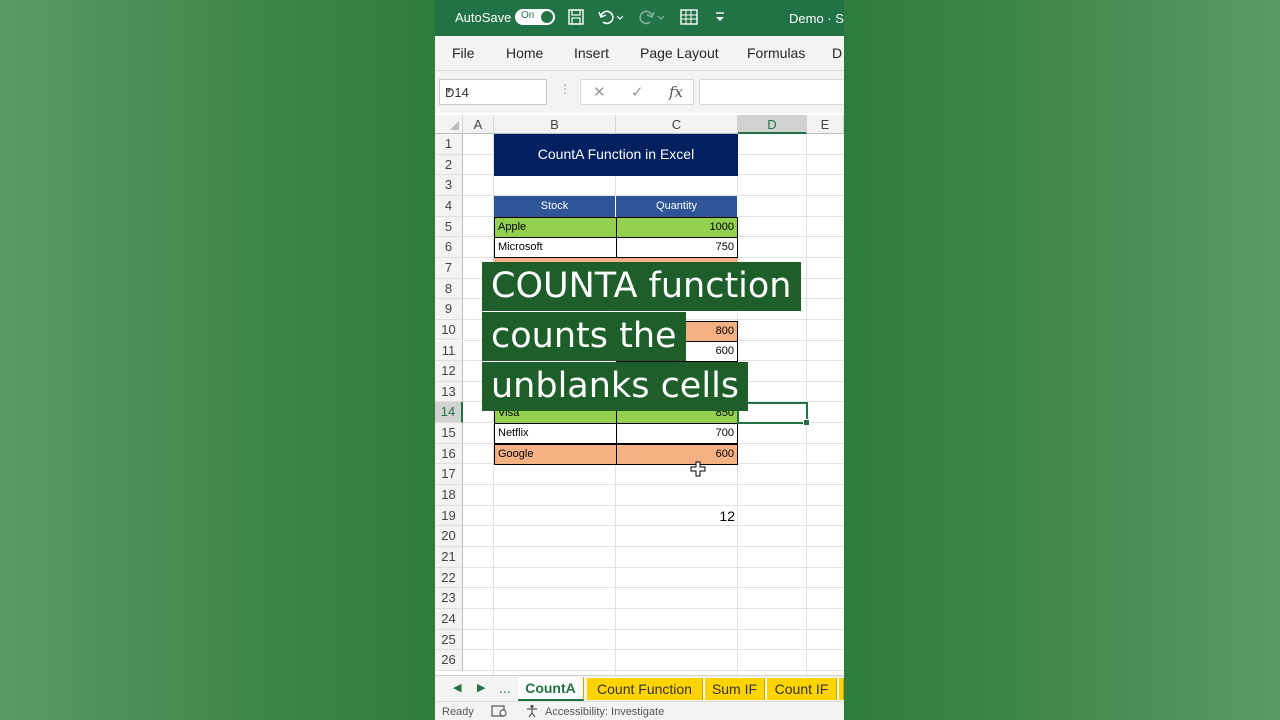 The height and width of the screenshot is (720, 1280). I want to click on formula-bar: D14 ▼ ⋮ ✕ ✓ fx, so click(639, 92).